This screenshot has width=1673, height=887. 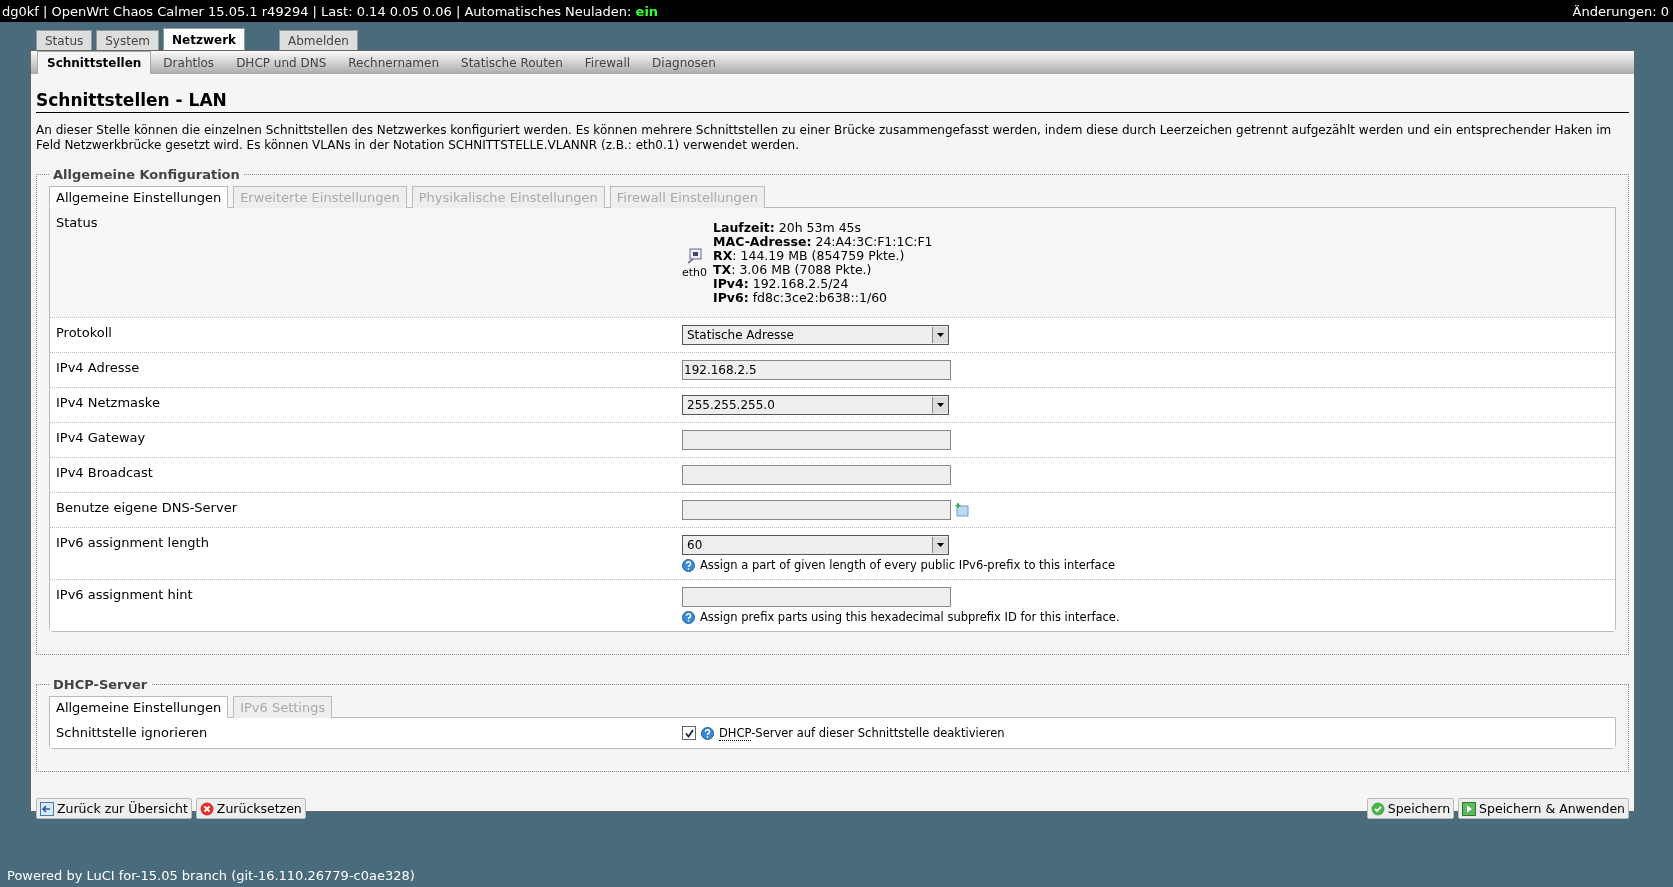 What do you see at coordinates (1410, 808) in the screenshot?
I see `save-button: Speichern` at bounding box center [1410, 808].